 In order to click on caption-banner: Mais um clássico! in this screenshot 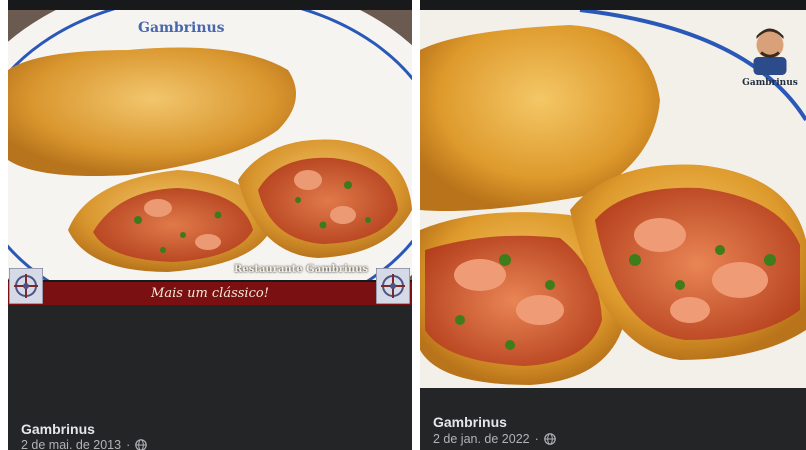, I will do `click(210, 293)`.